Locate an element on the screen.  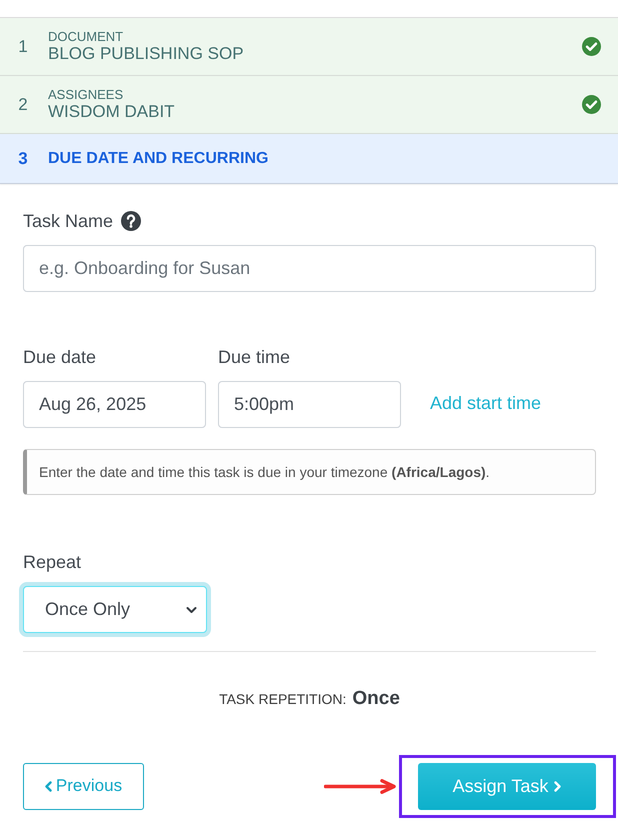
step-number: 2 is located at coordinates (23, 105).